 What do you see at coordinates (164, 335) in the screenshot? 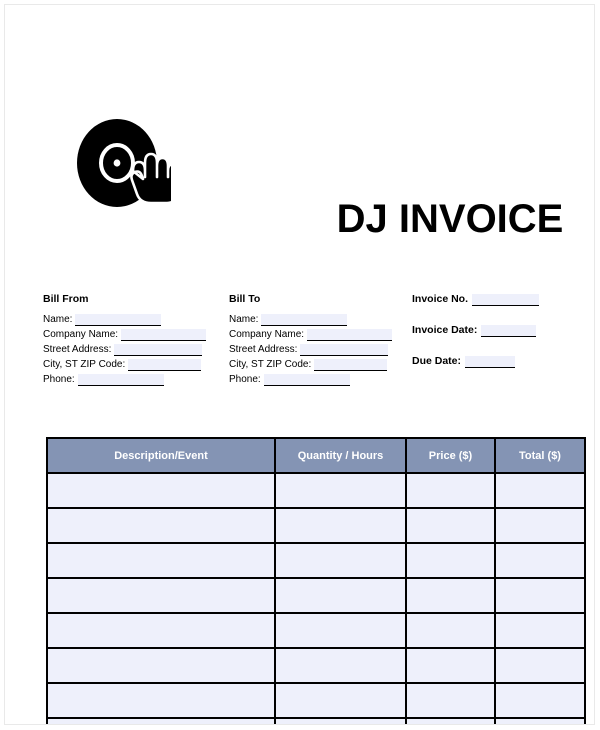
I see `bill-from-company-input` at bounding box center [164, 335].